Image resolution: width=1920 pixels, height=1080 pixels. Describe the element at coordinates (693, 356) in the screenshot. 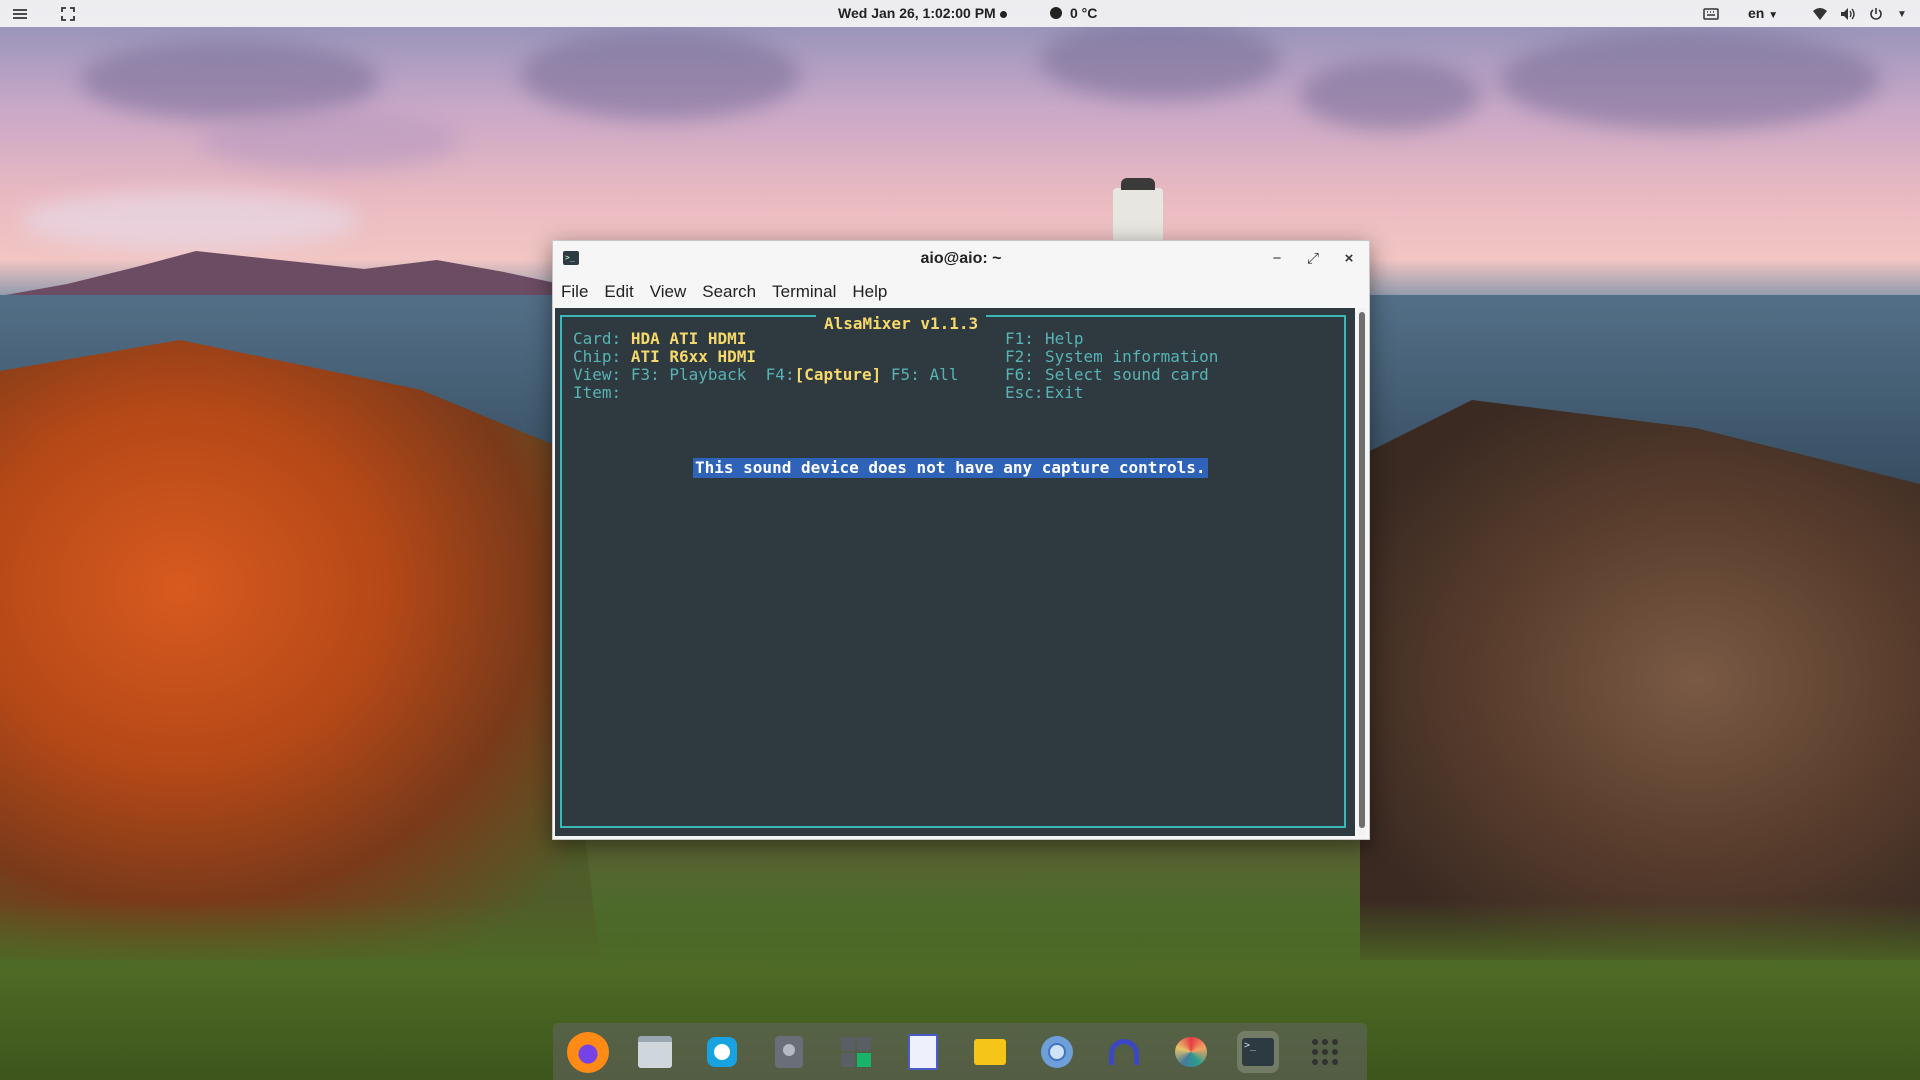

I see `chip-value: ATI R6xx HDMI` at that location.